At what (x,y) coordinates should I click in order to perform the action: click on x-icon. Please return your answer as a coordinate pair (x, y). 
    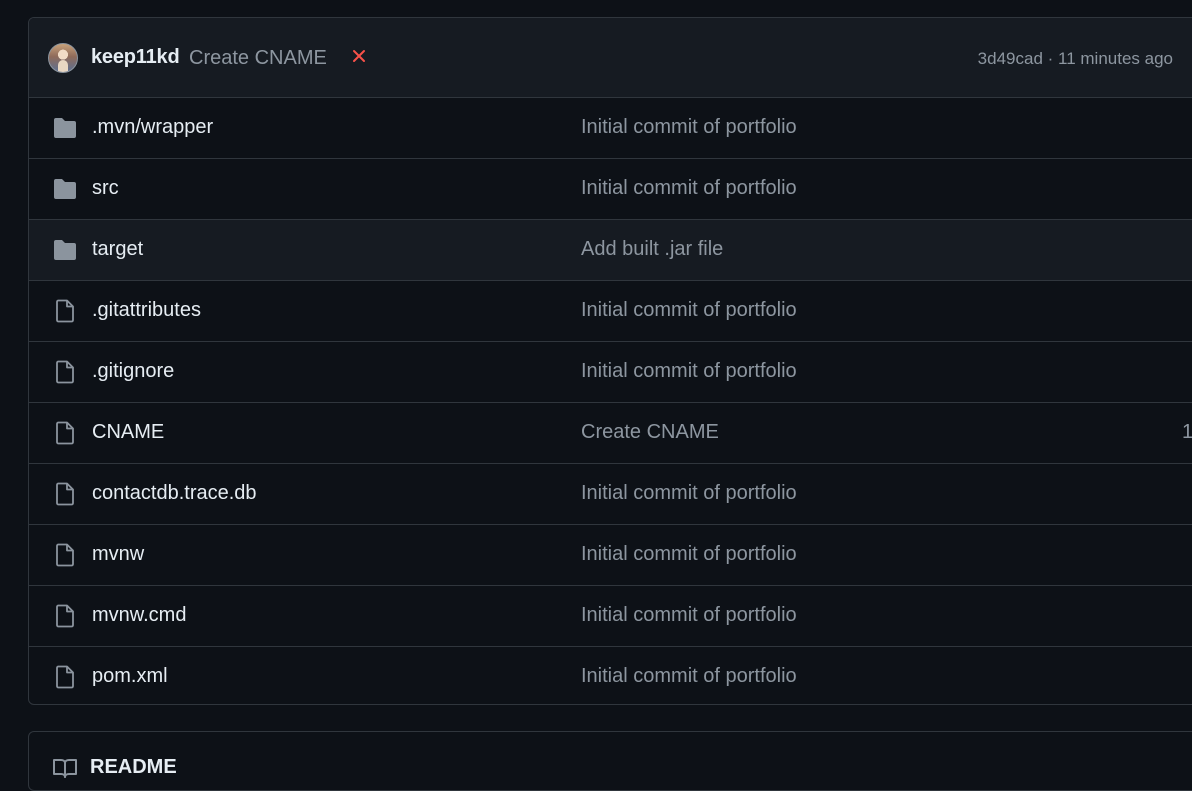
    Looking at the image, I should click on (359, 56).